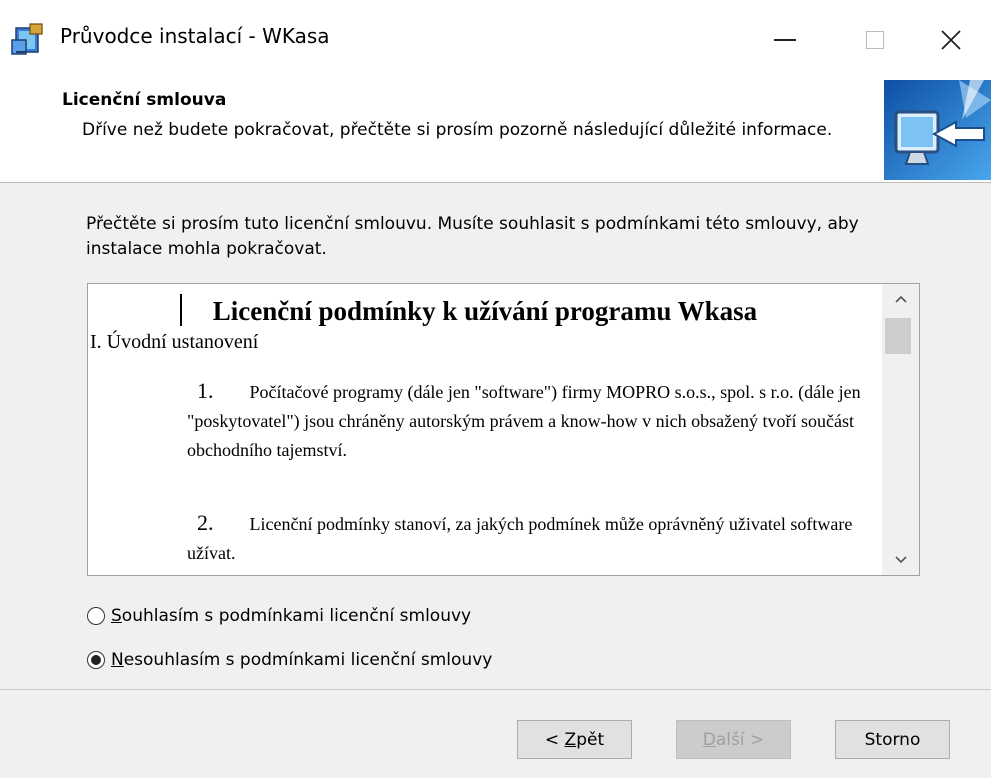 This screenshot has width=991, height=778. I want to click on radio-checked-icon, so click(96, 660).